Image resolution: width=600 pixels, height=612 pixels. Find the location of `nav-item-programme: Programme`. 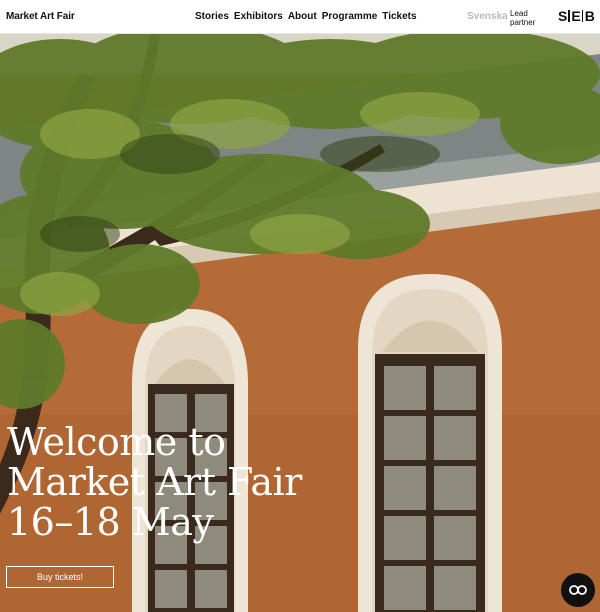

nav-item-programme: Programme is located at coordinates (350, 16).